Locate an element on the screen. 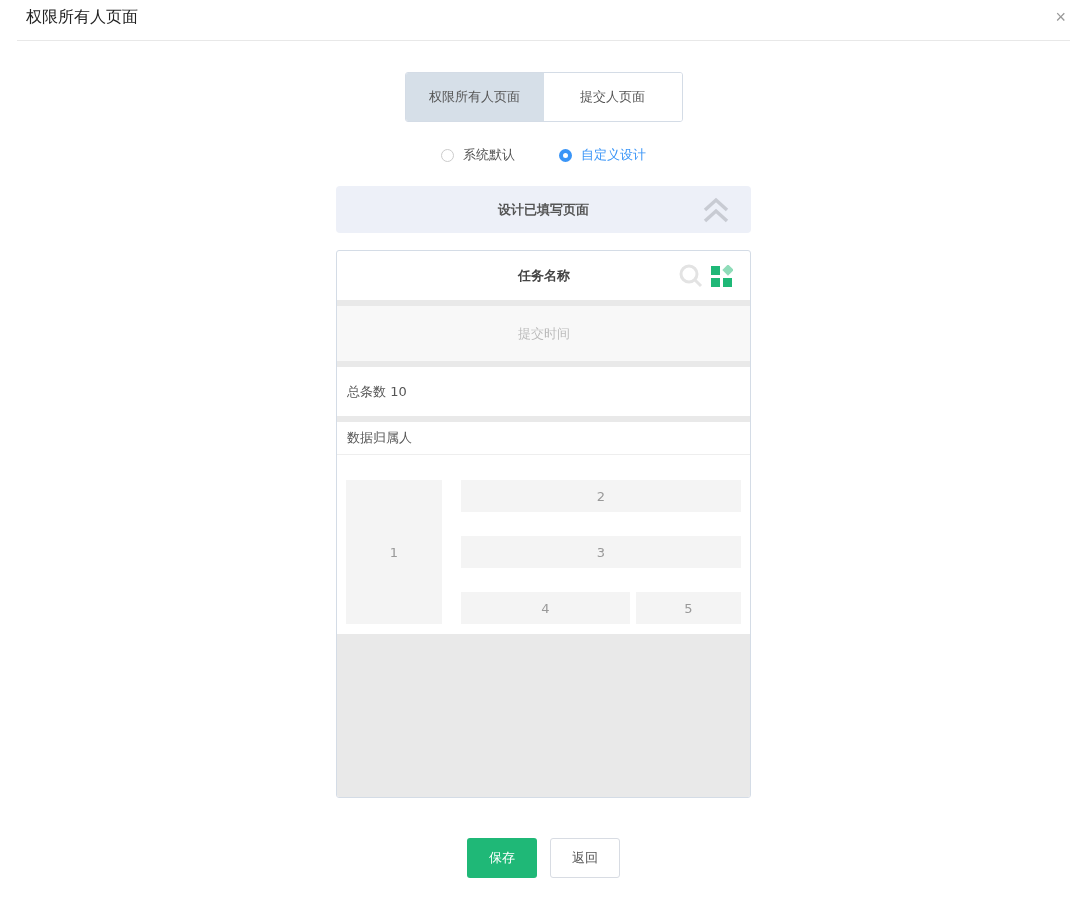  grid-icon is located at coordinates (722, 276).